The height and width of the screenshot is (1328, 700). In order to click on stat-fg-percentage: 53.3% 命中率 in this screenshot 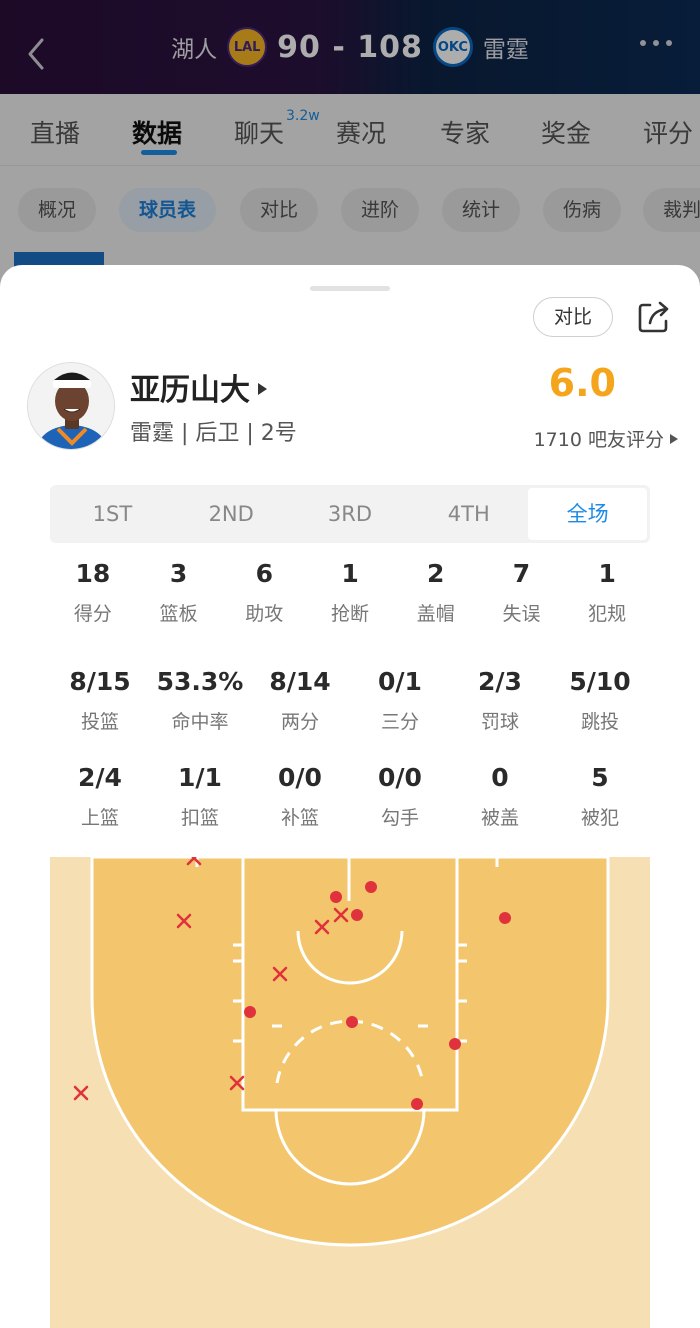, I will do `click(200, 700)`.